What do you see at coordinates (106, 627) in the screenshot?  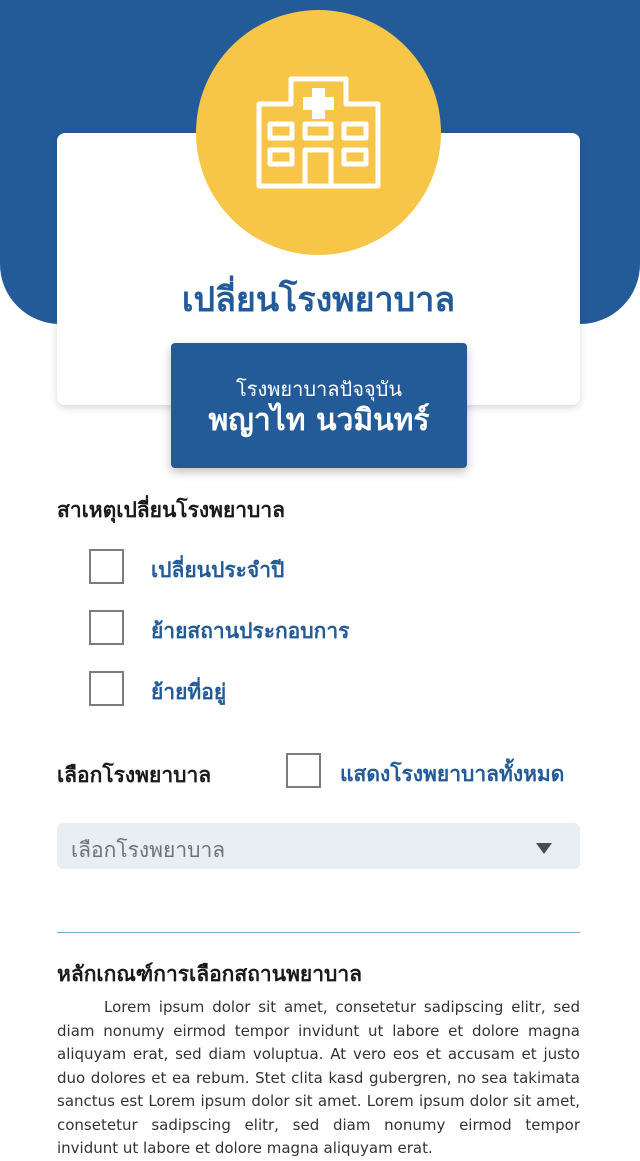 I see `reason-checkbox-workplace` at bounding box center [106, 627].